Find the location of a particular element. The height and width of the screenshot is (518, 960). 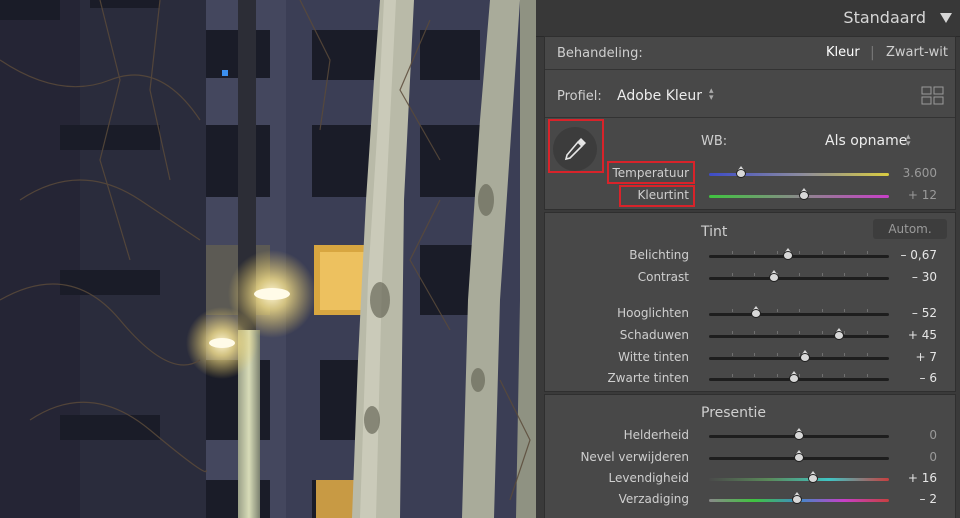

slider-row-schaduwen: Schaduwen + 45 is located at coordinates (750, 336).